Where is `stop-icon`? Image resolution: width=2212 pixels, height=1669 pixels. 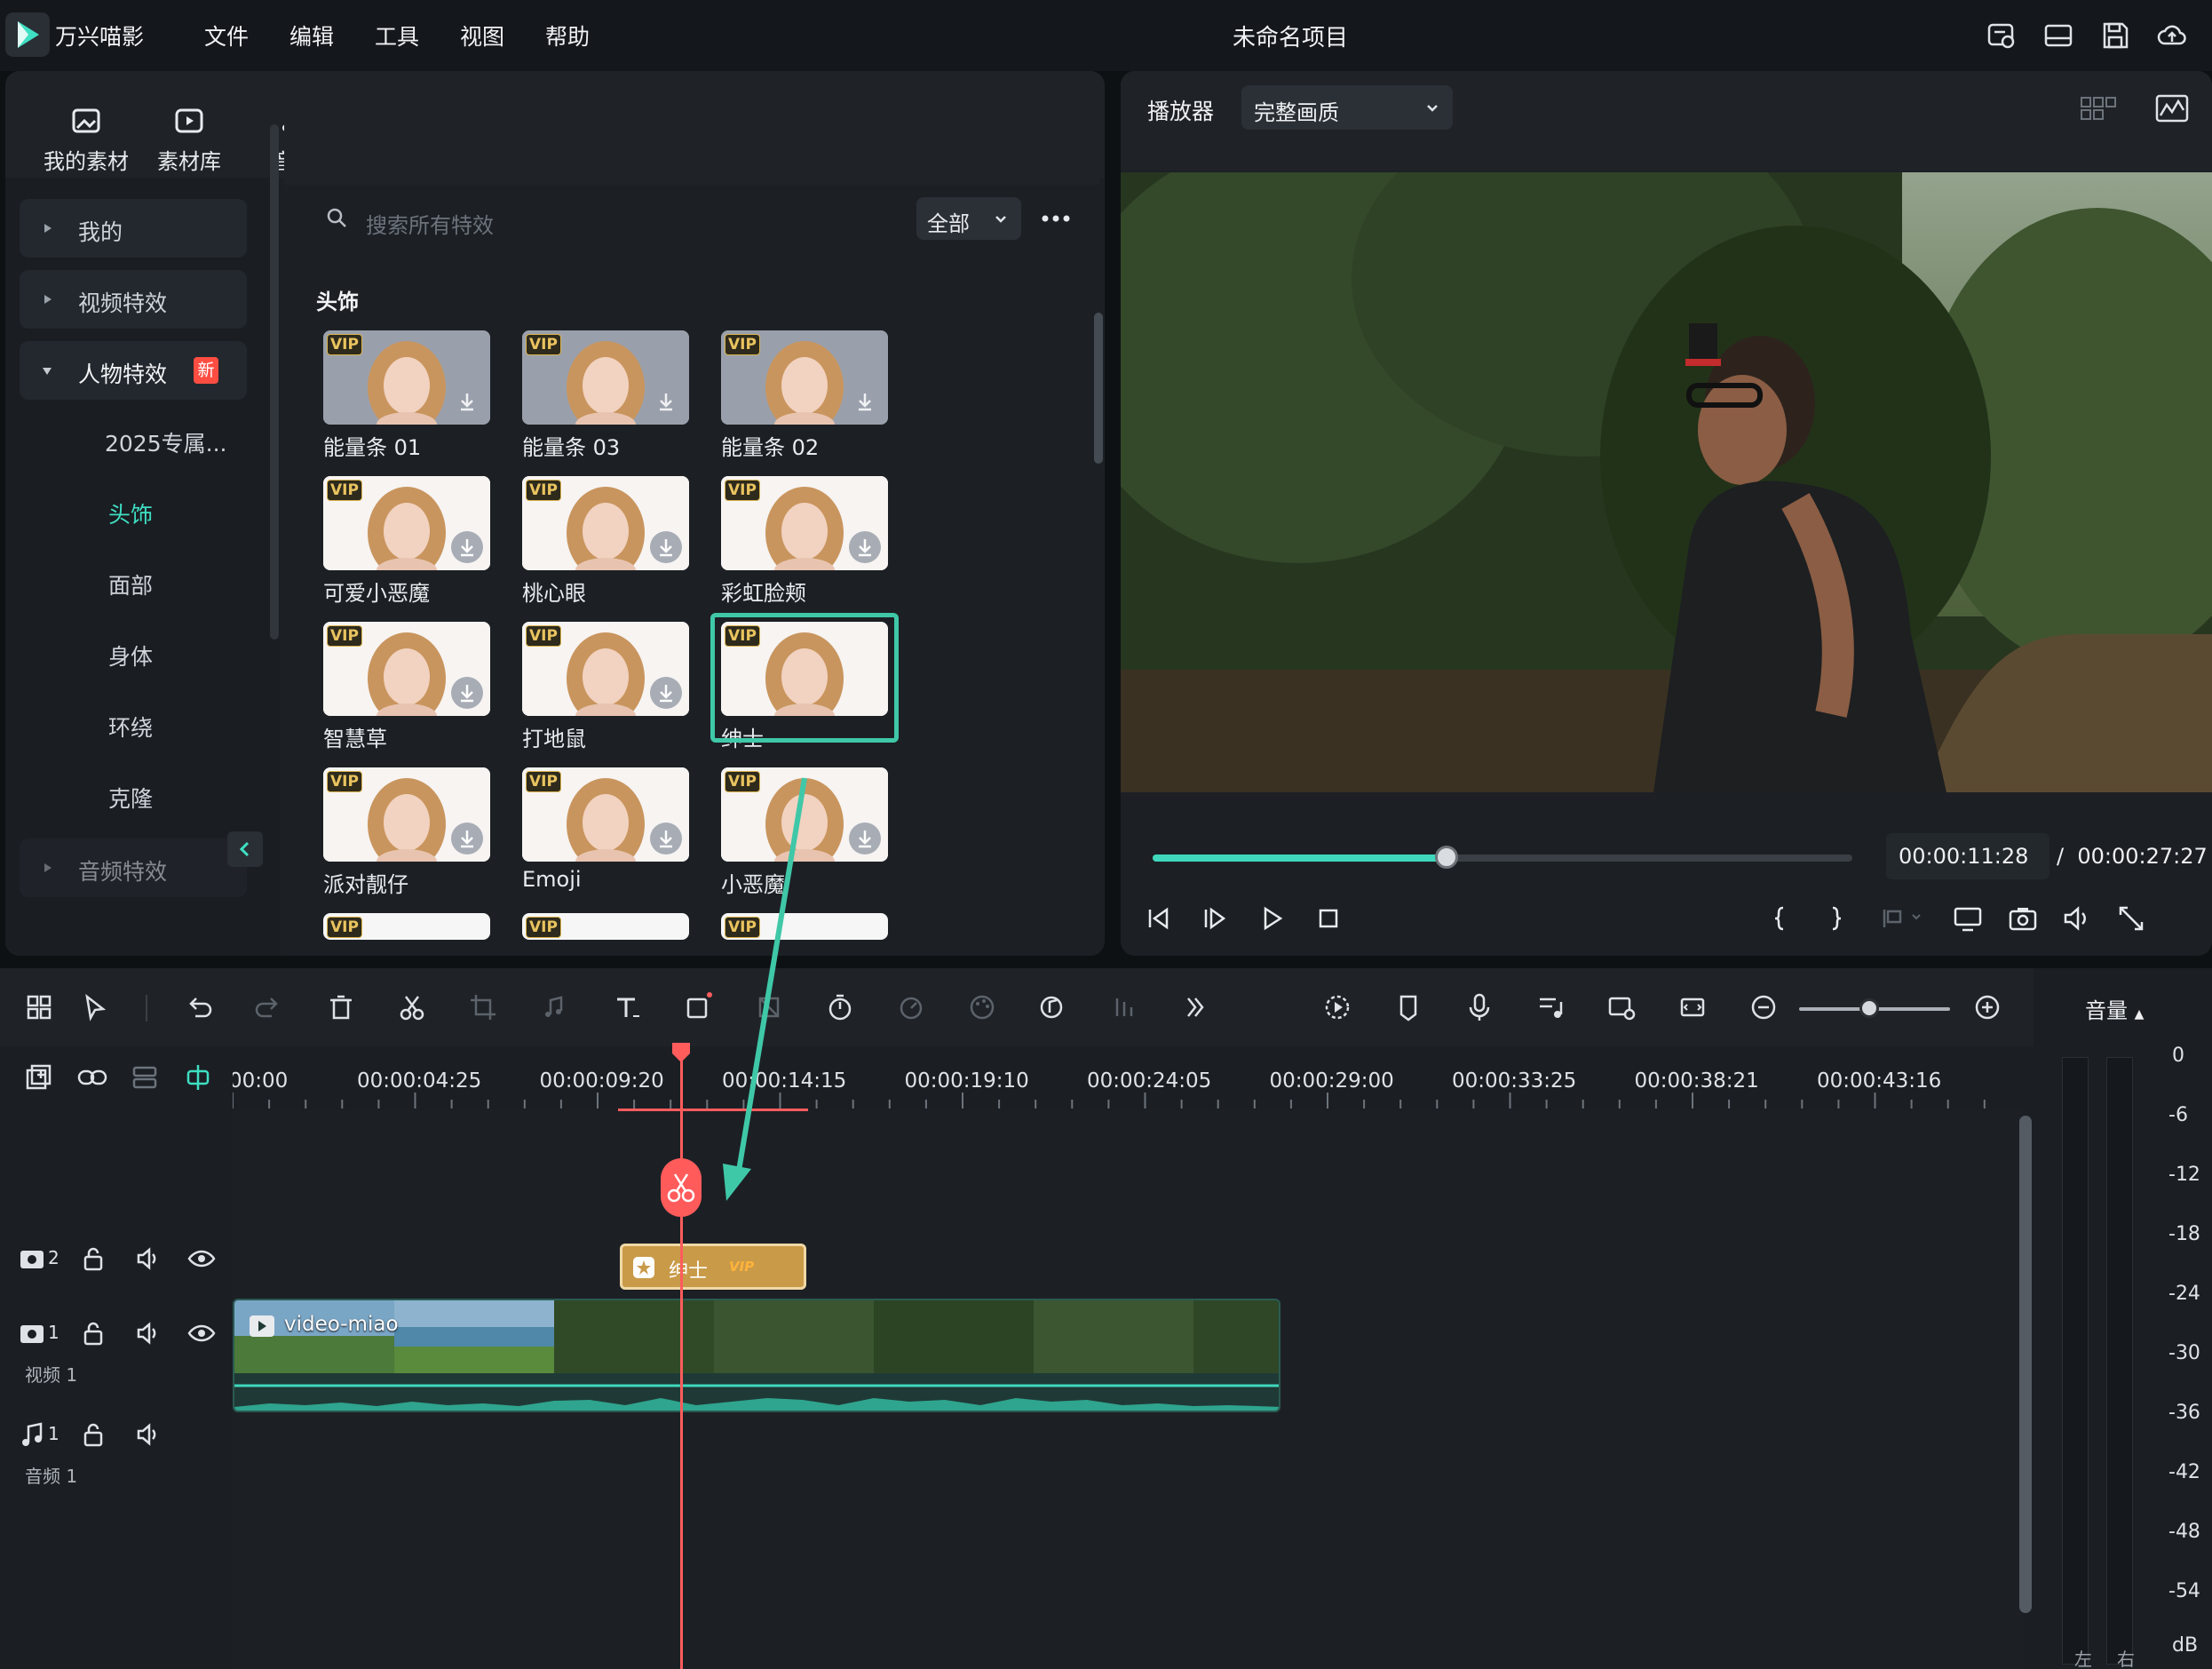 stop-icon is located at coordinates (1328, 919).